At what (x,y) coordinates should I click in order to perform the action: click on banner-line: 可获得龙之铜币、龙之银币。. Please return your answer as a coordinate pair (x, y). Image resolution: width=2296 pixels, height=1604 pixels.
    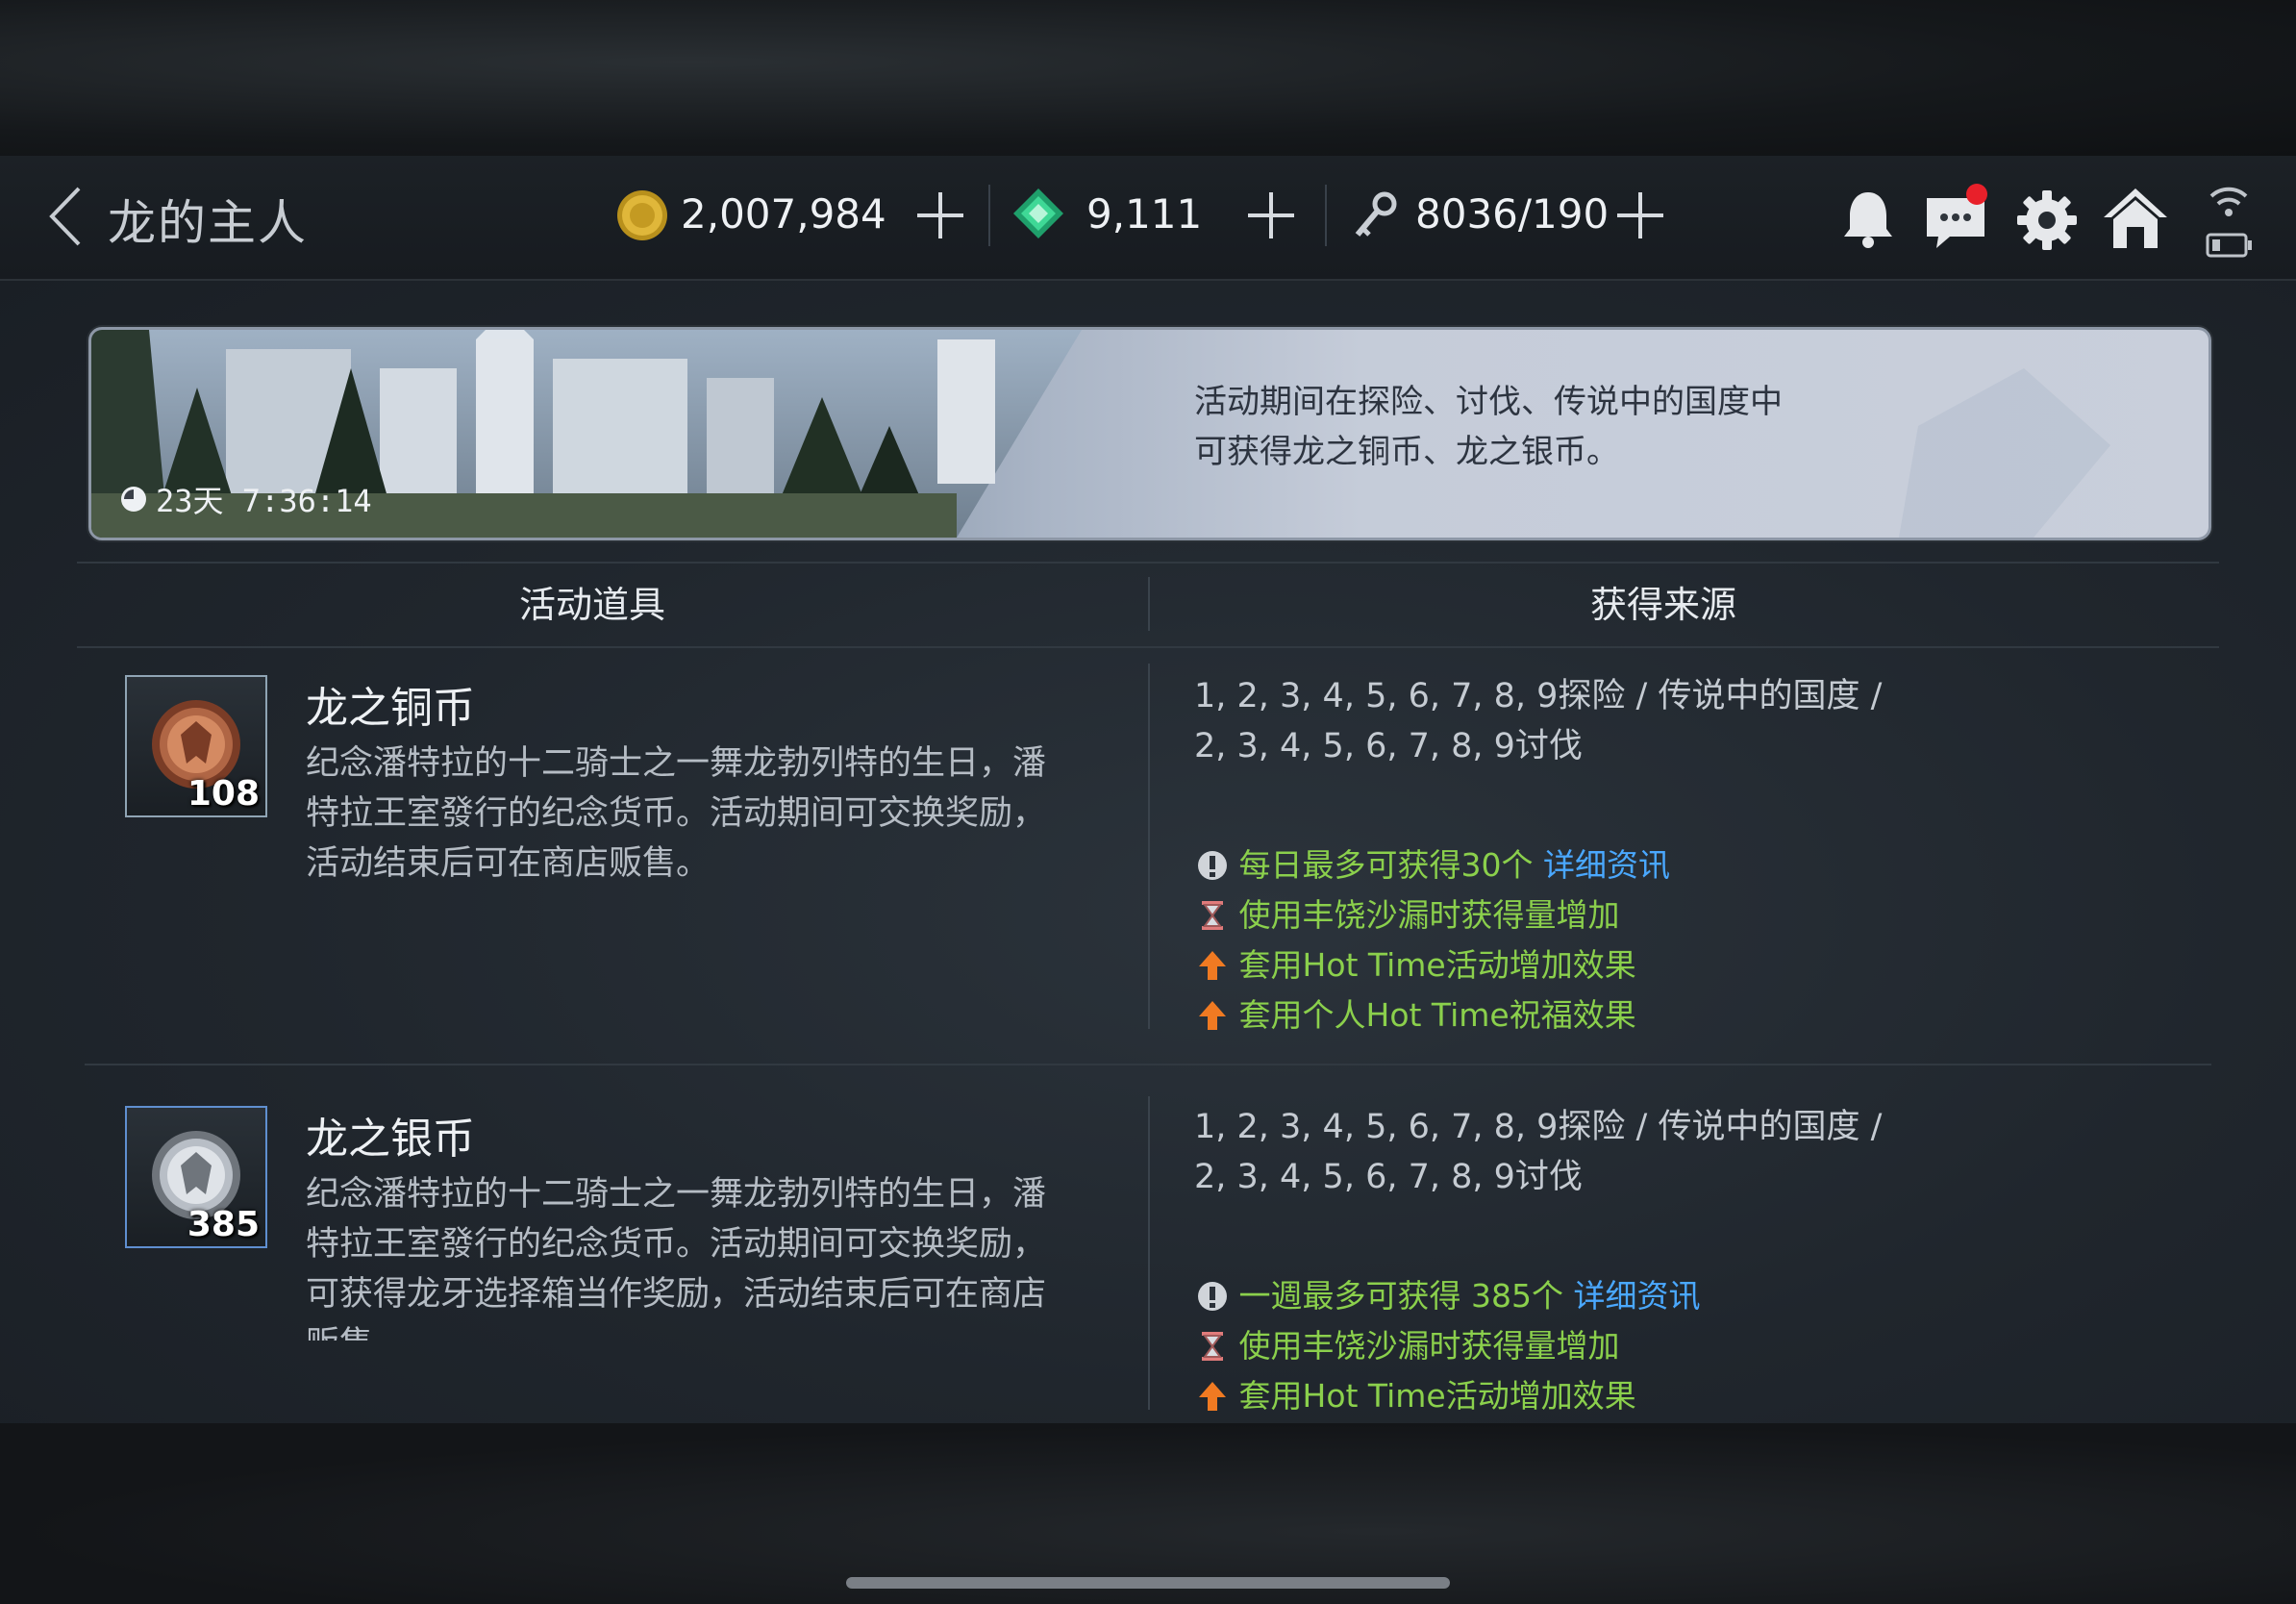
    Looking at the image, I should click on (1406, 452).